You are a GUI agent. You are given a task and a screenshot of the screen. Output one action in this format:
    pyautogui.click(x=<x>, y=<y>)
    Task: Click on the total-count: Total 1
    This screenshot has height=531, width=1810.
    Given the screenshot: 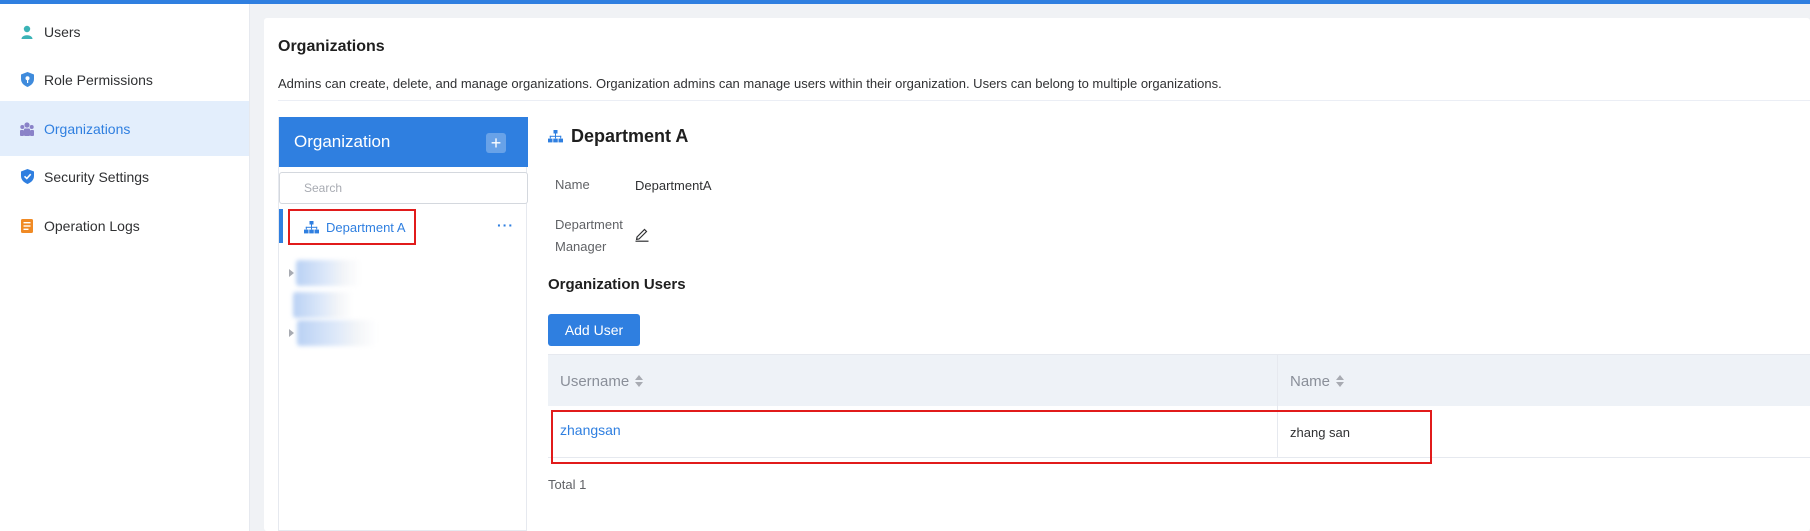 What is the action you would take?
    pyautogui.click(x=567, y=484)
    